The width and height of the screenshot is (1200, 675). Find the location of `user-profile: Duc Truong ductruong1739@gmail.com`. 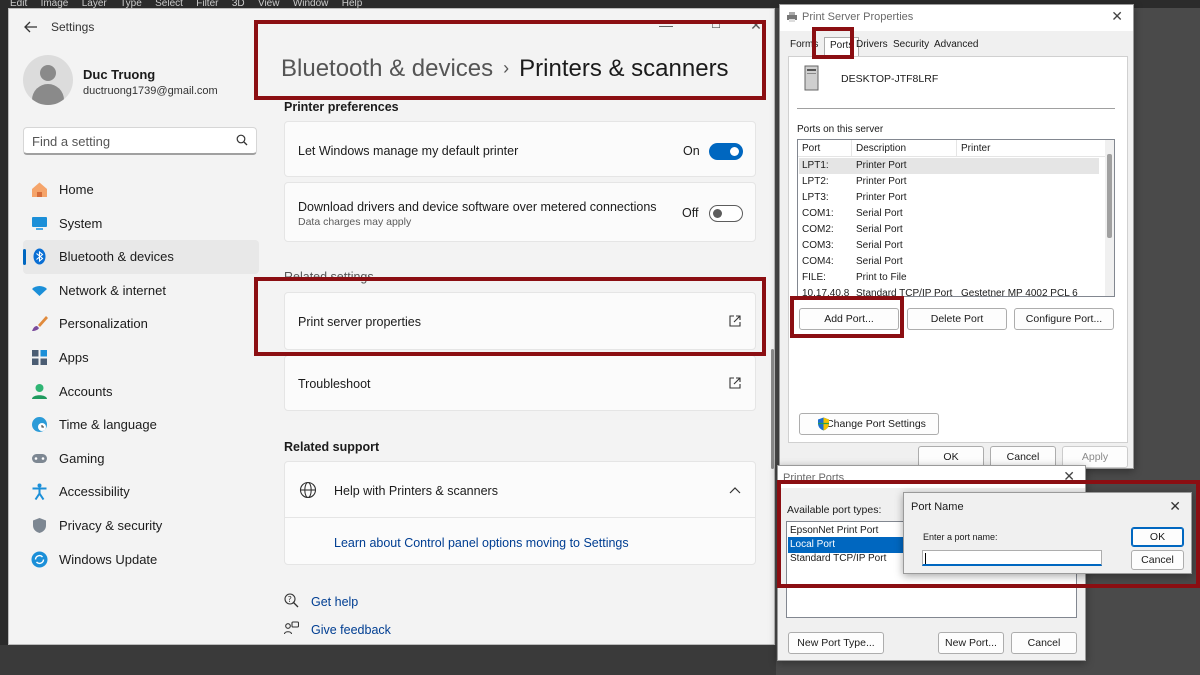

user-profile: Duc Truong ductruong1739@gmail.com is located at coordinates (143, 85).